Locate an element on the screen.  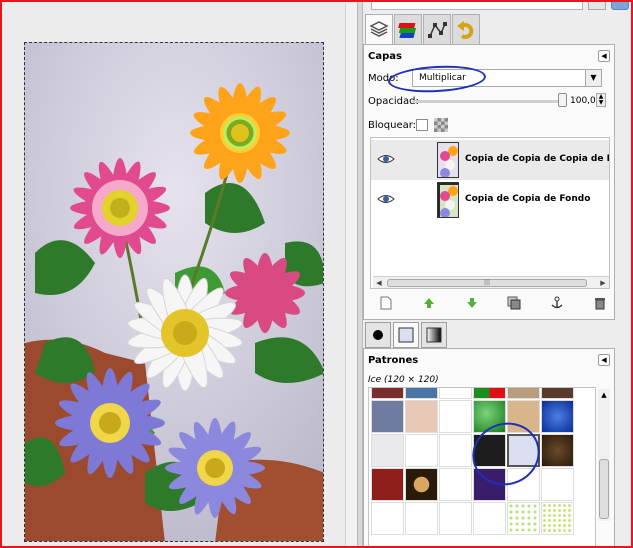
mode-annotation-circle is located at coordinates (437, 79).